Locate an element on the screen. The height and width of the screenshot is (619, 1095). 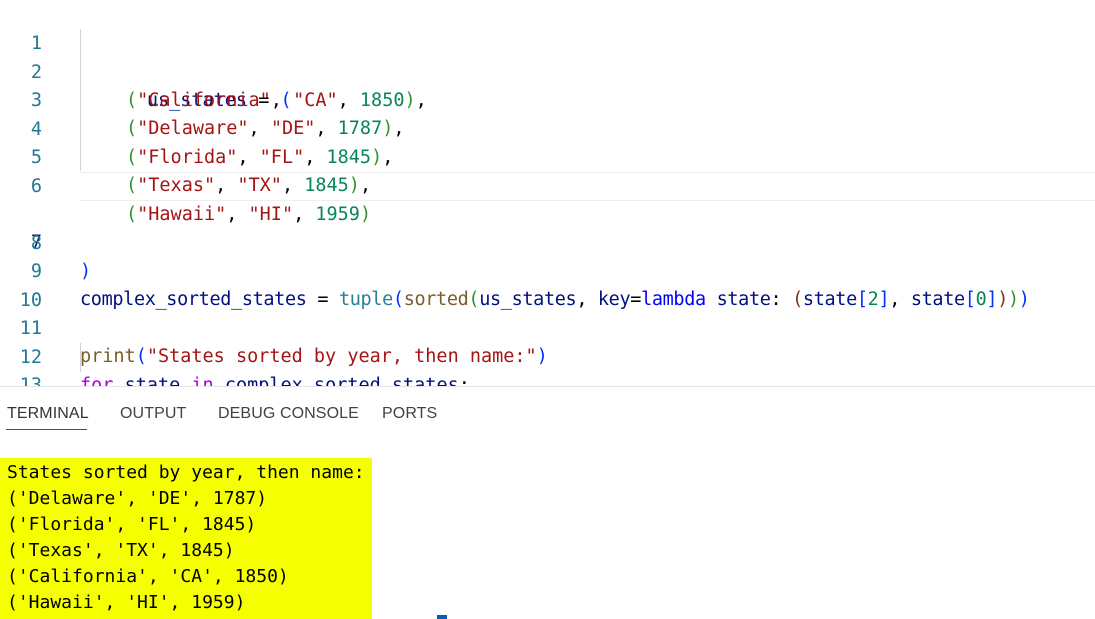
tab-output: OUTPUT is located at coordinates (153, 414).